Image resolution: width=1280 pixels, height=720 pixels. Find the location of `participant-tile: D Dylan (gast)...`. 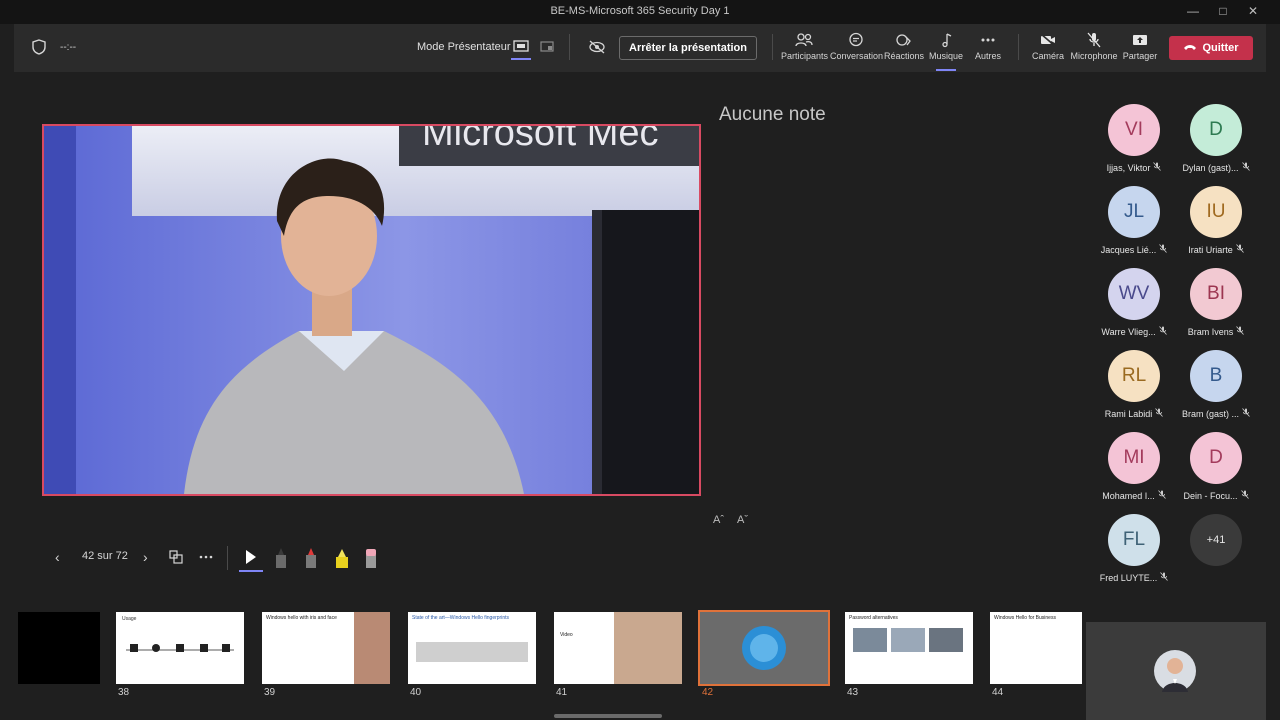

participant-tile: D Dylan (gast)... is located at coordinates (1216, 138).